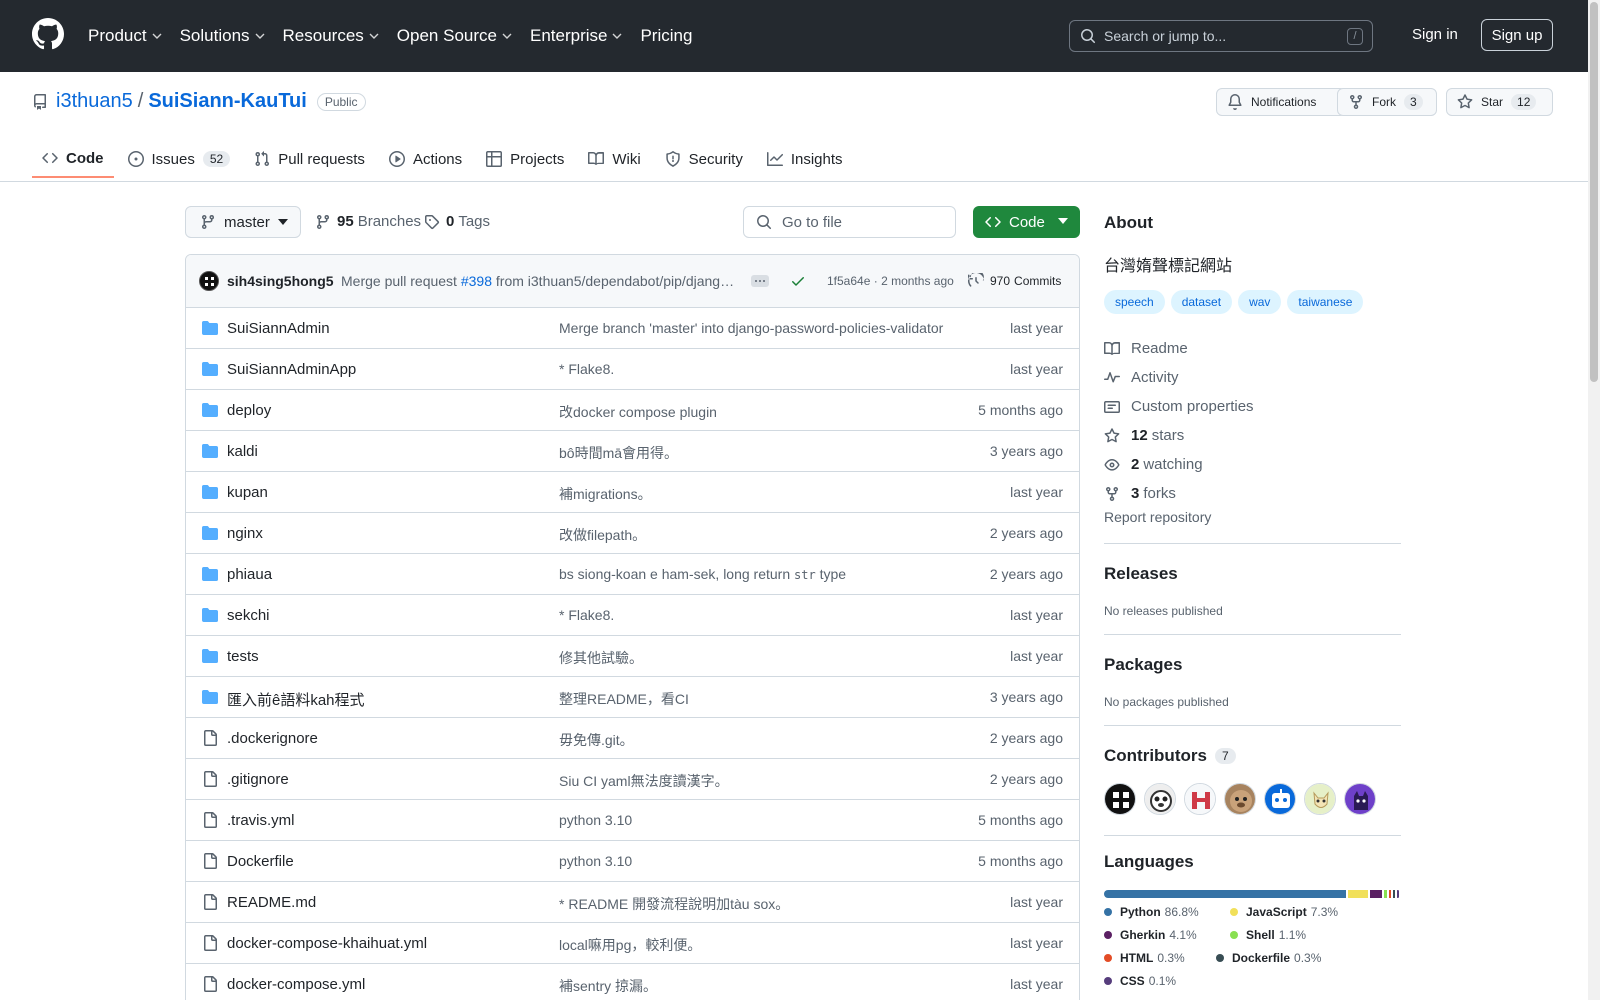 This screenshot has width=1600, height=1000. I want to click on packages-heading: Packages, so click(1143, 665).